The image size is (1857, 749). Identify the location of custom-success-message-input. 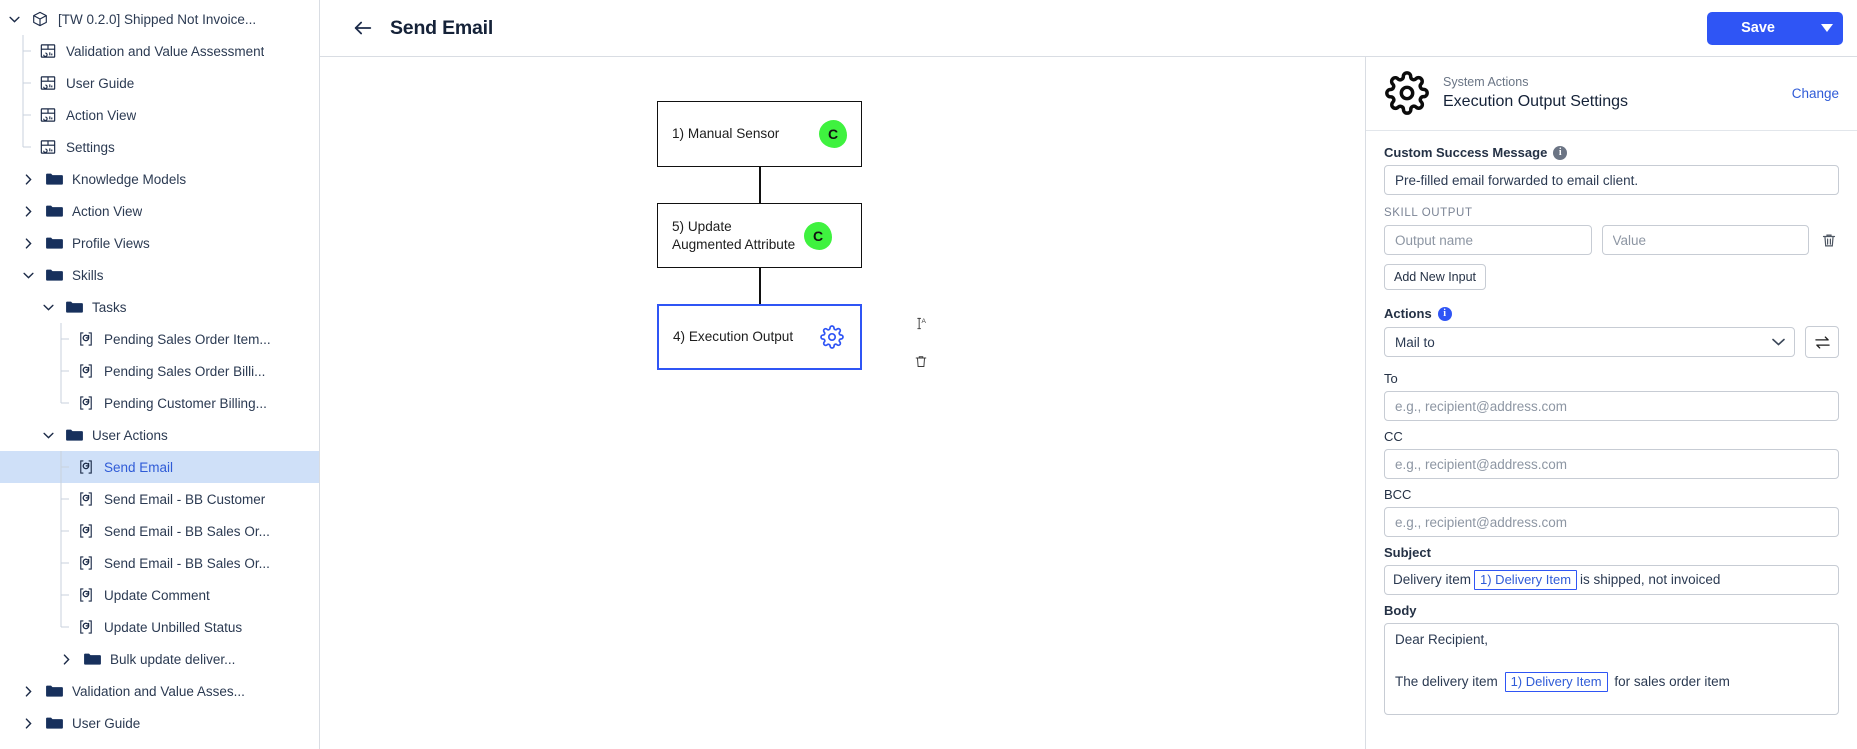
(1611, 180).